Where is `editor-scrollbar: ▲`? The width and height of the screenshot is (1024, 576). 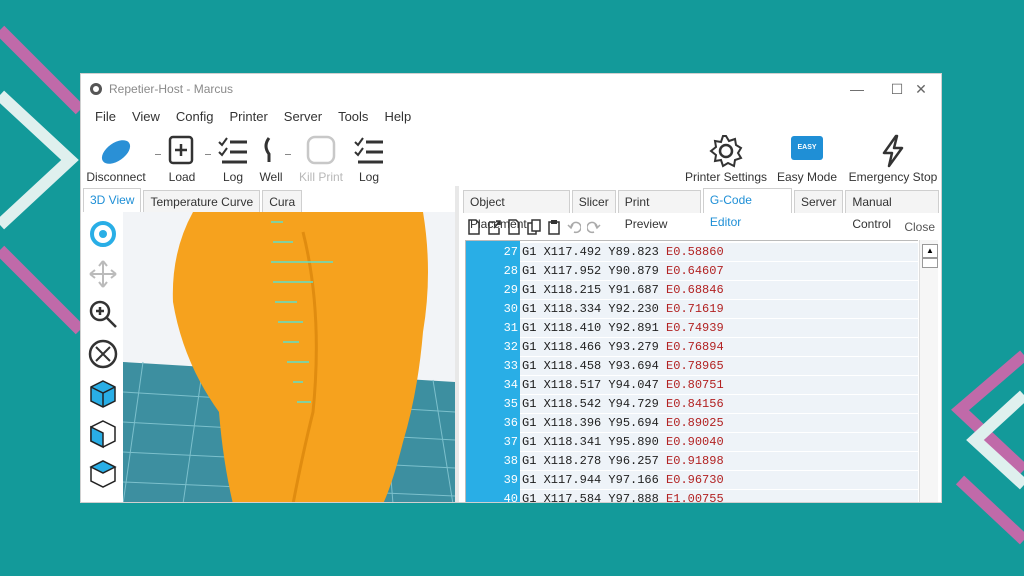
editor-scrollbar: ▲ is located at coordinates (928, 371).